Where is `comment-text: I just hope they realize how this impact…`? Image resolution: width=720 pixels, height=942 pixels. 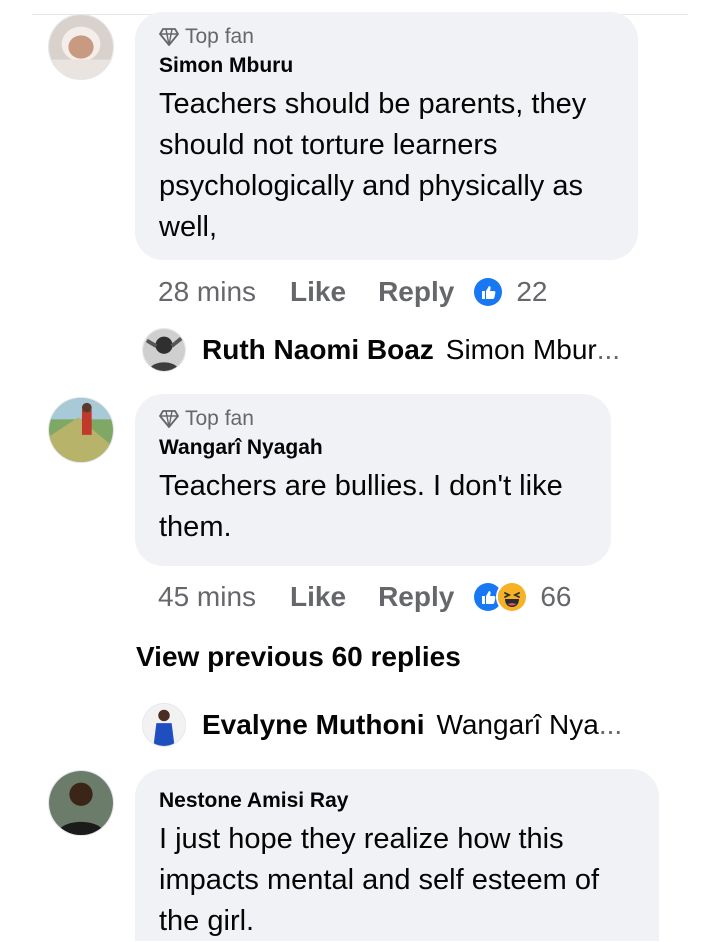 comment-text: I just hope they realize how this impact… is located at coordinates (379, 880).